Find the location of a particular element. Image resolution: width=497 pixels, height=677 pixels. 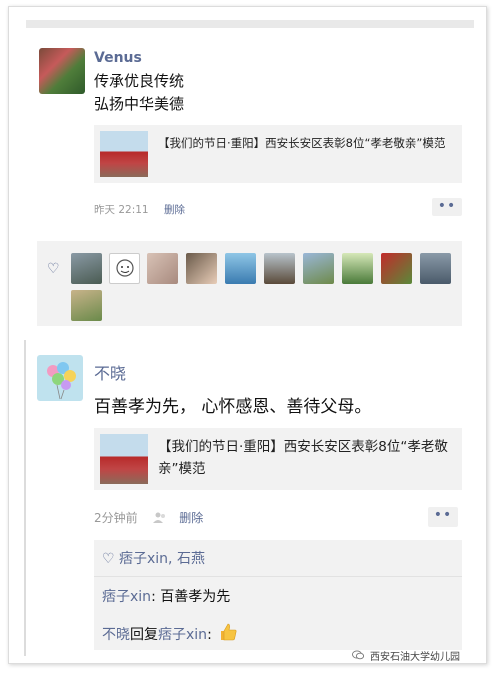

post1-username: Venus is located at coordinates (118, 58).